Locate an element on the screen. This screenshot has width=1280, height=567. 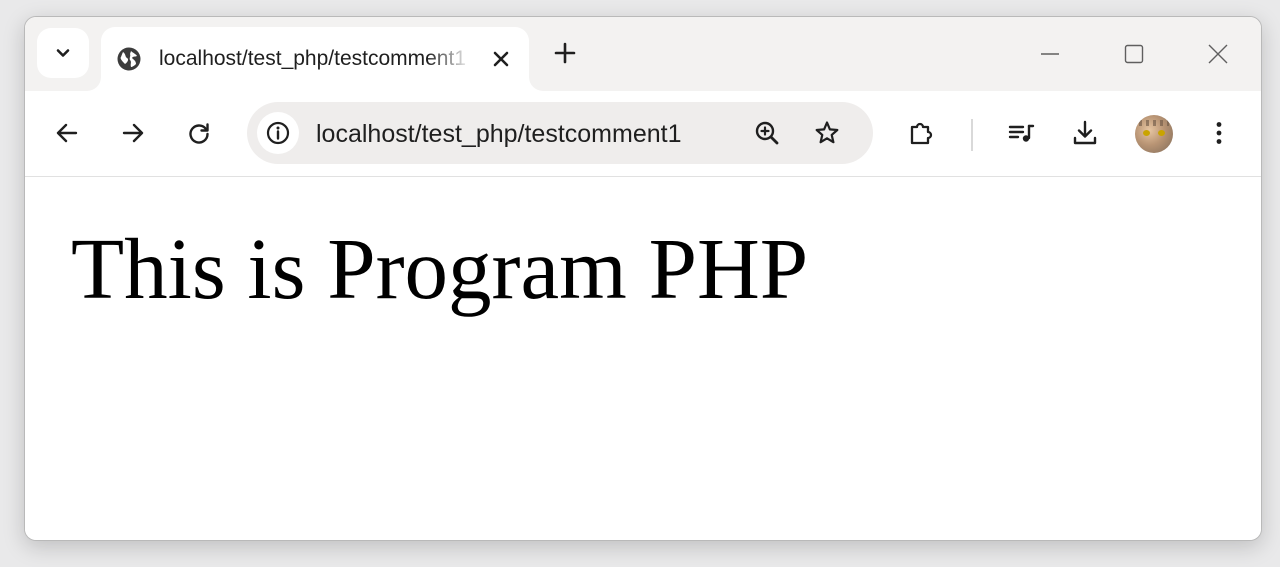
tab-title: localhost/test_php/testcomment1 is located at coordinates (313, 58).